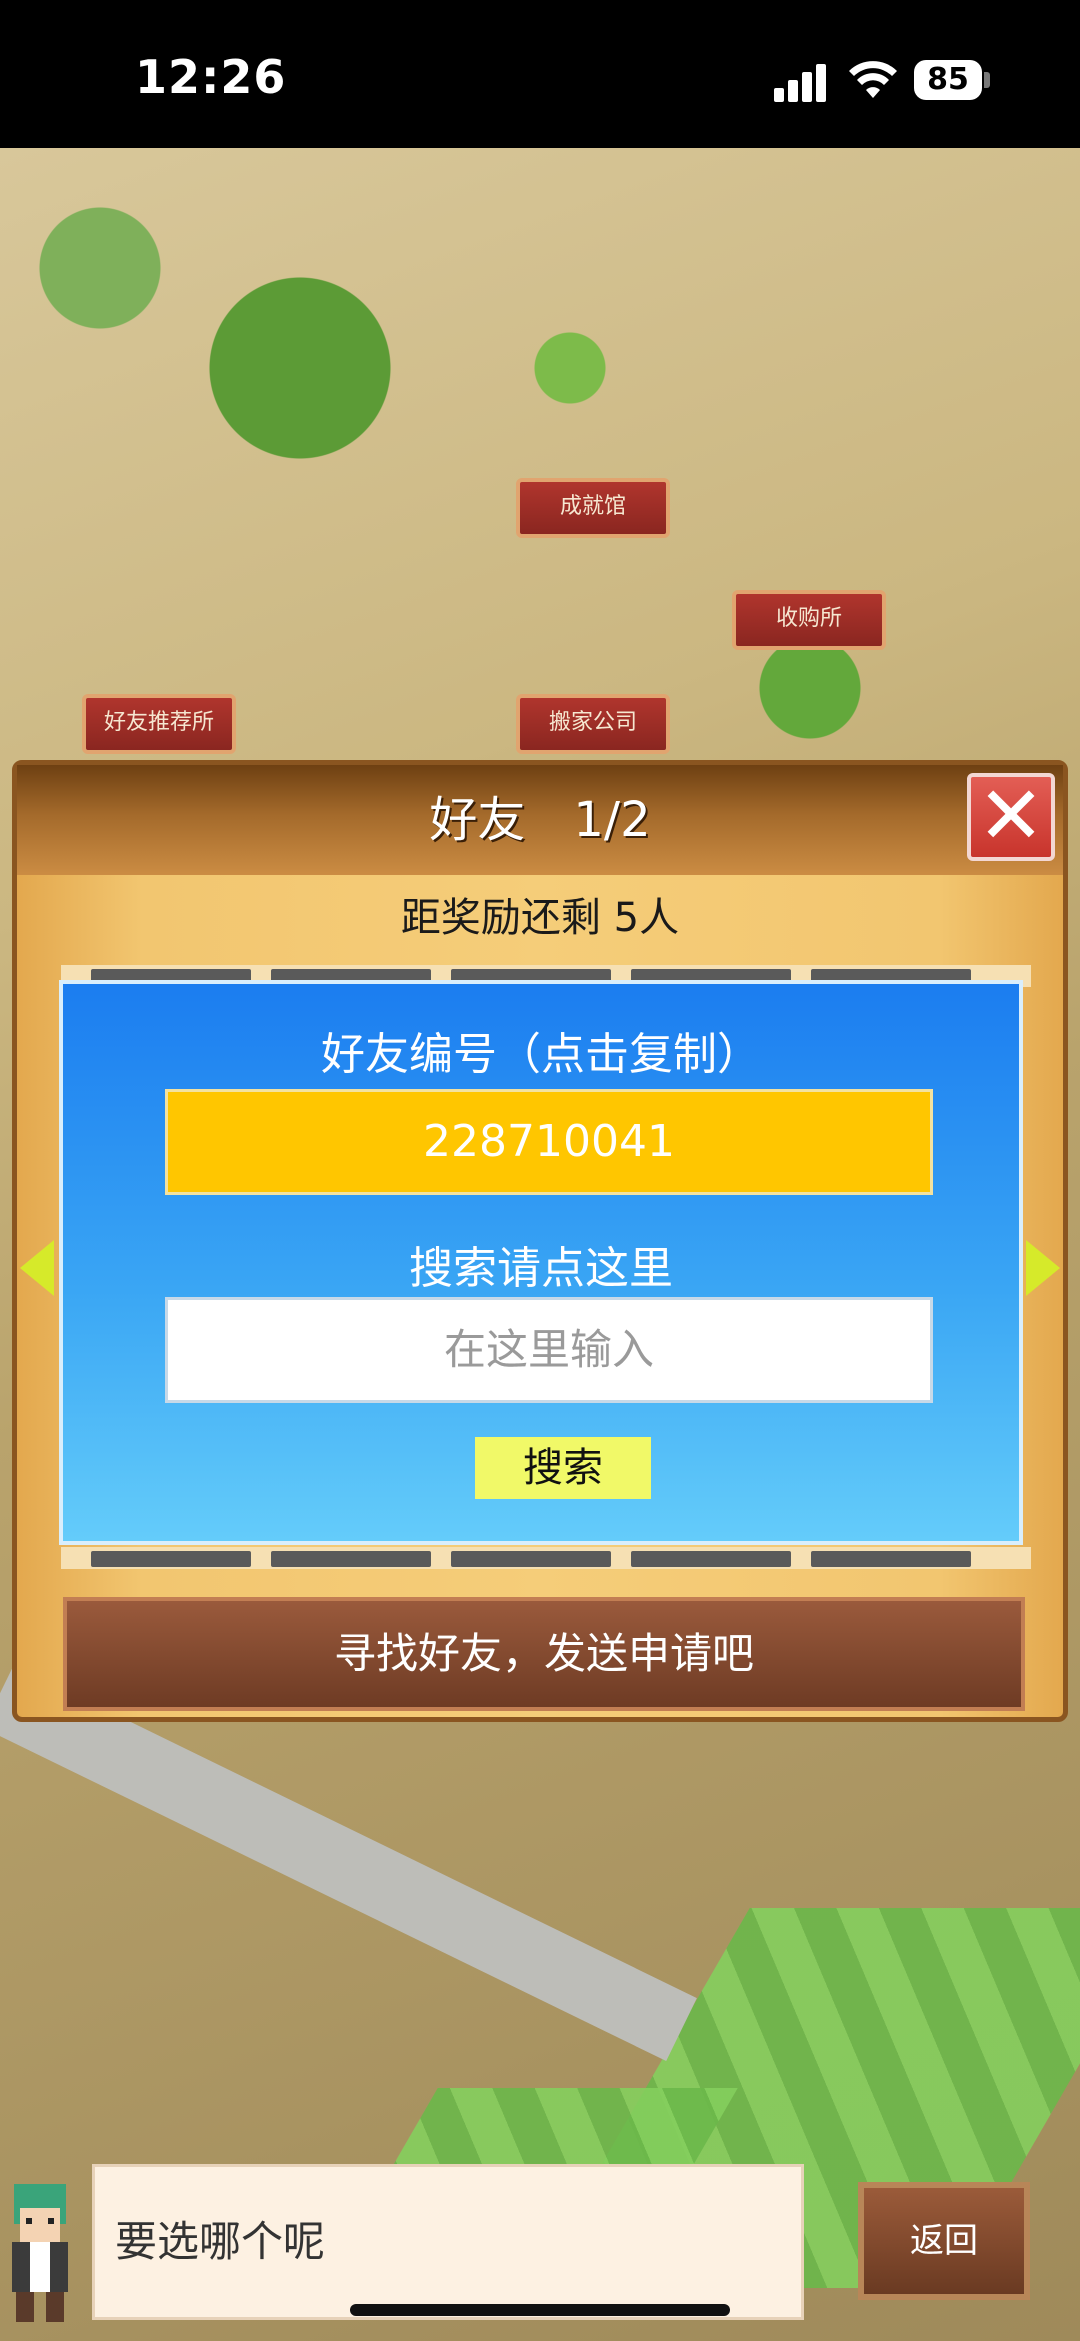  Describe the element at coordinates (987, 80) in the screenshot. I see `battery-tip` at that location.